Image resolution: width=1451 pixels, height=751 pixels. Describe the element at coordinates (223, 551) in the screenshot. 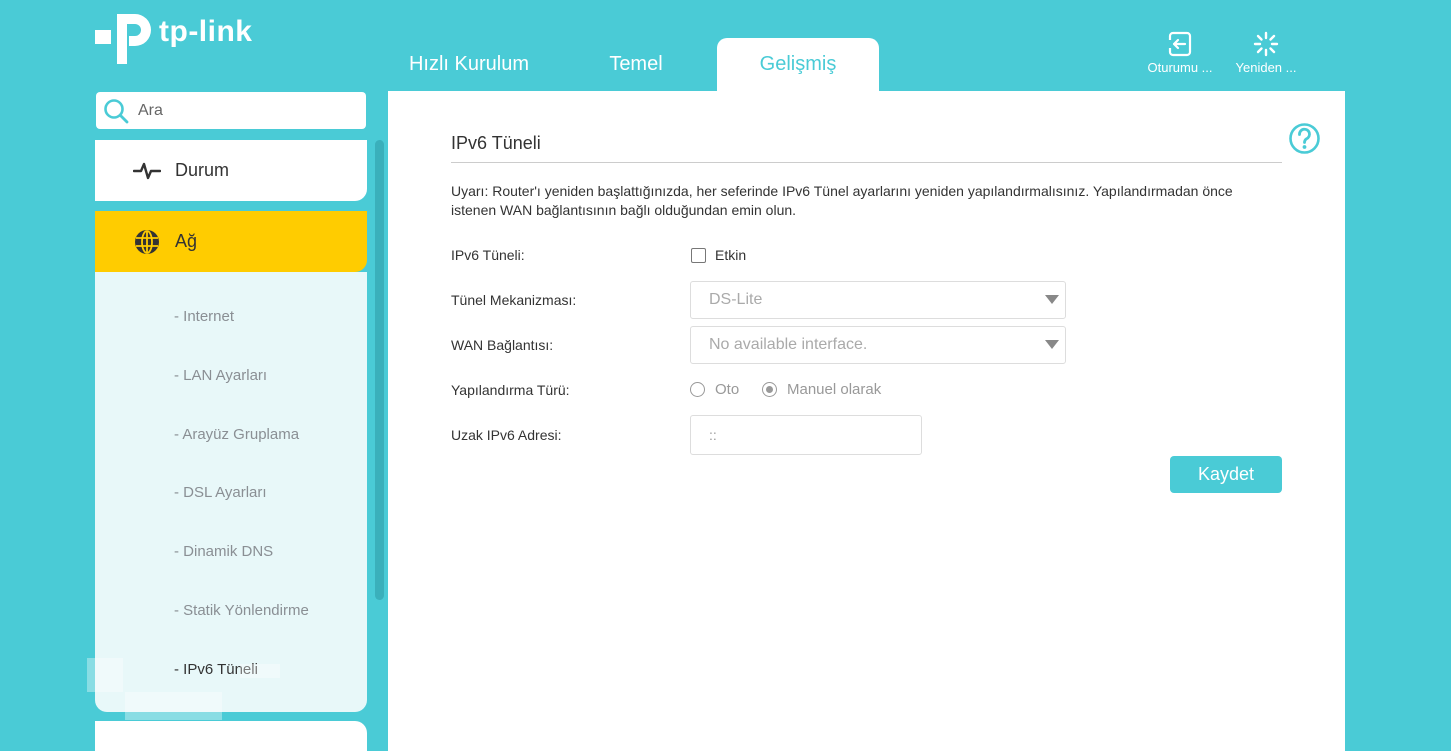

I see `submenu-item-dynamic-dns: - Dinamik DNS` at that location.